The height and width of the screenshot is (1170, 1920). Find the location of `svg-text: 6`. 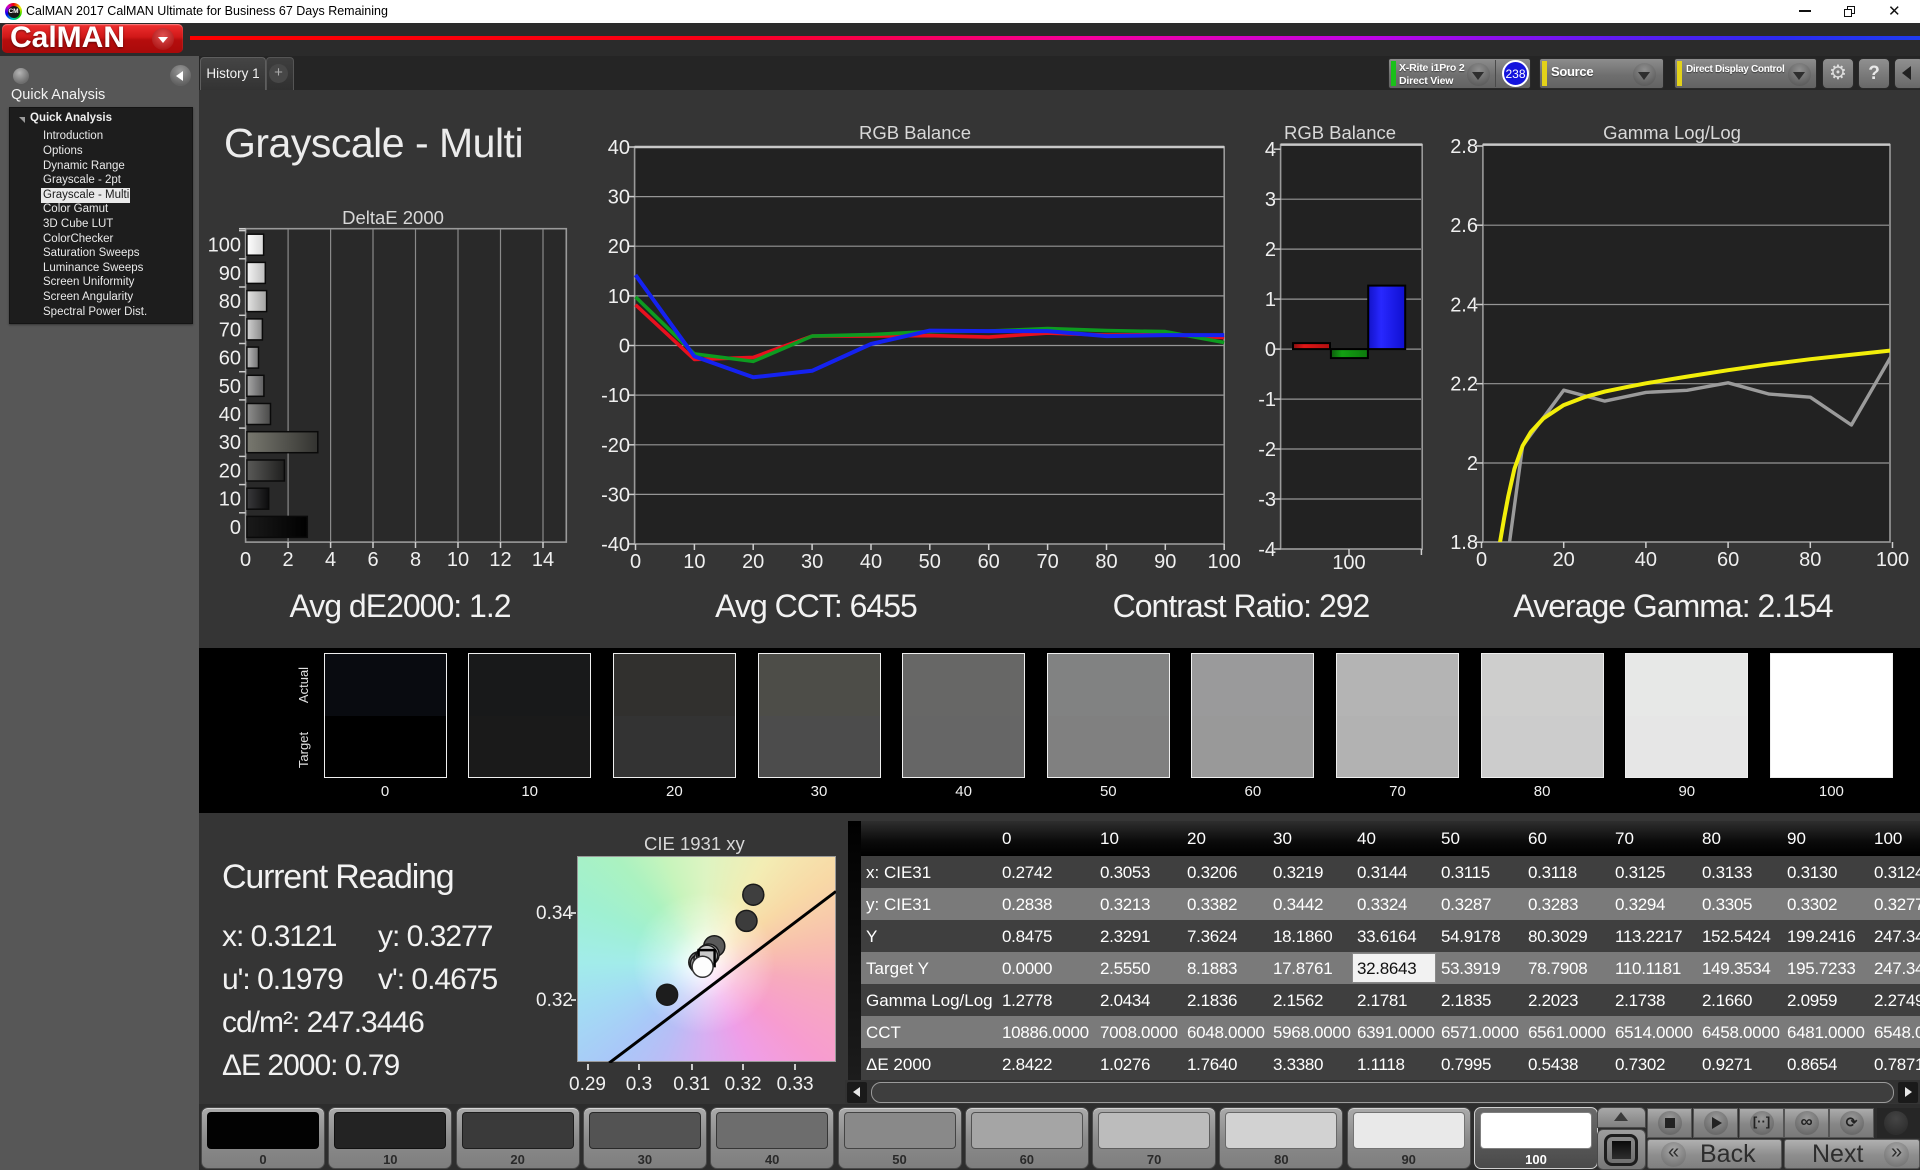

svg-text: 6 is located at coordinates (372, 560).